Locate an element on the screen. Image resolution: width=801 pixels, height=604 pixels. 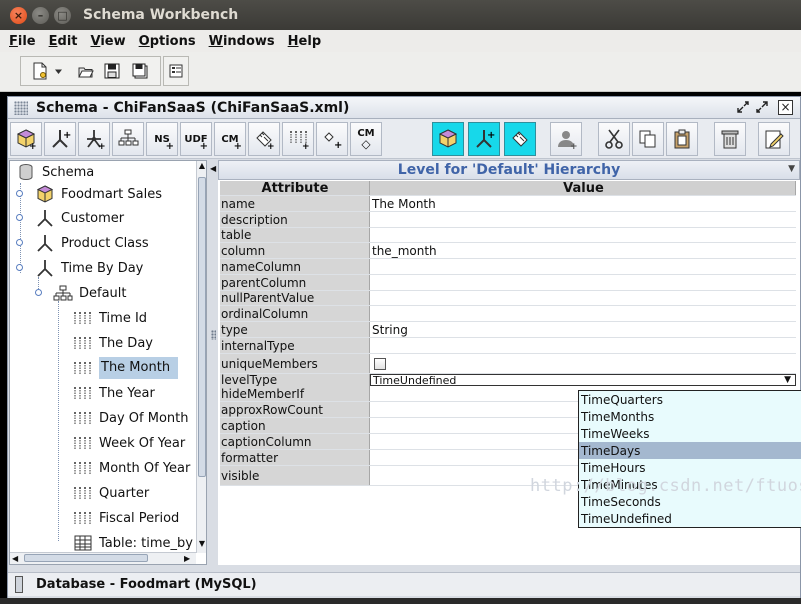
column-value-field: the_month is located at coordinates (583, 250).